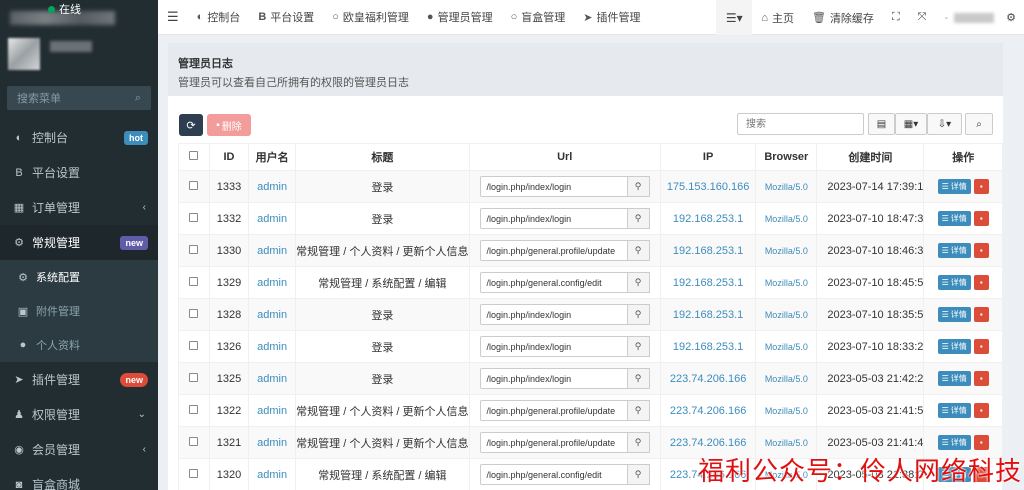  I want to click on url-field: /login.php/general.config/edit, so click(553, 282).